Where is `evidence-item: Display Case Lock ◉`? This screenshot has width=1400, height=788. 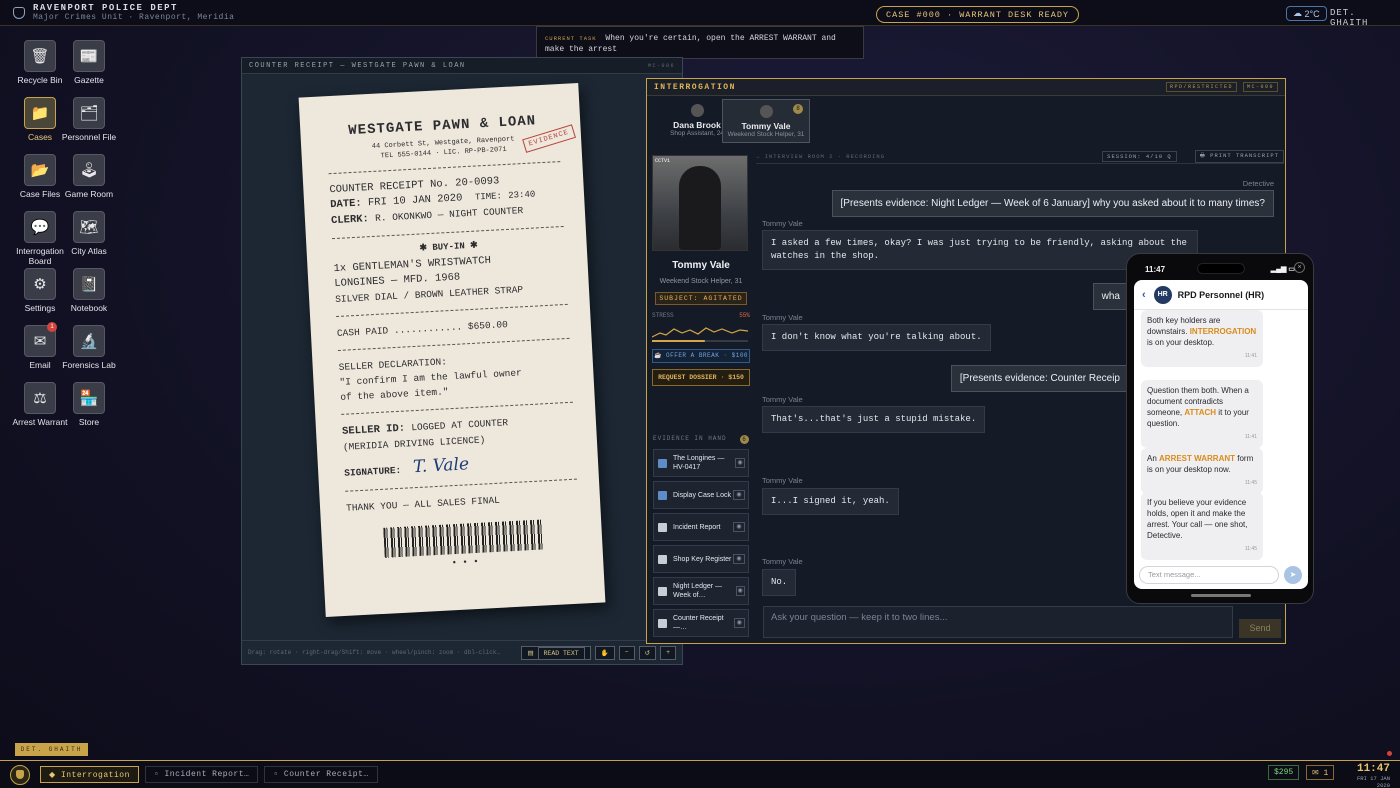
evidence-item: Display Case Lock ◉ is located at coordinates (701, 495).